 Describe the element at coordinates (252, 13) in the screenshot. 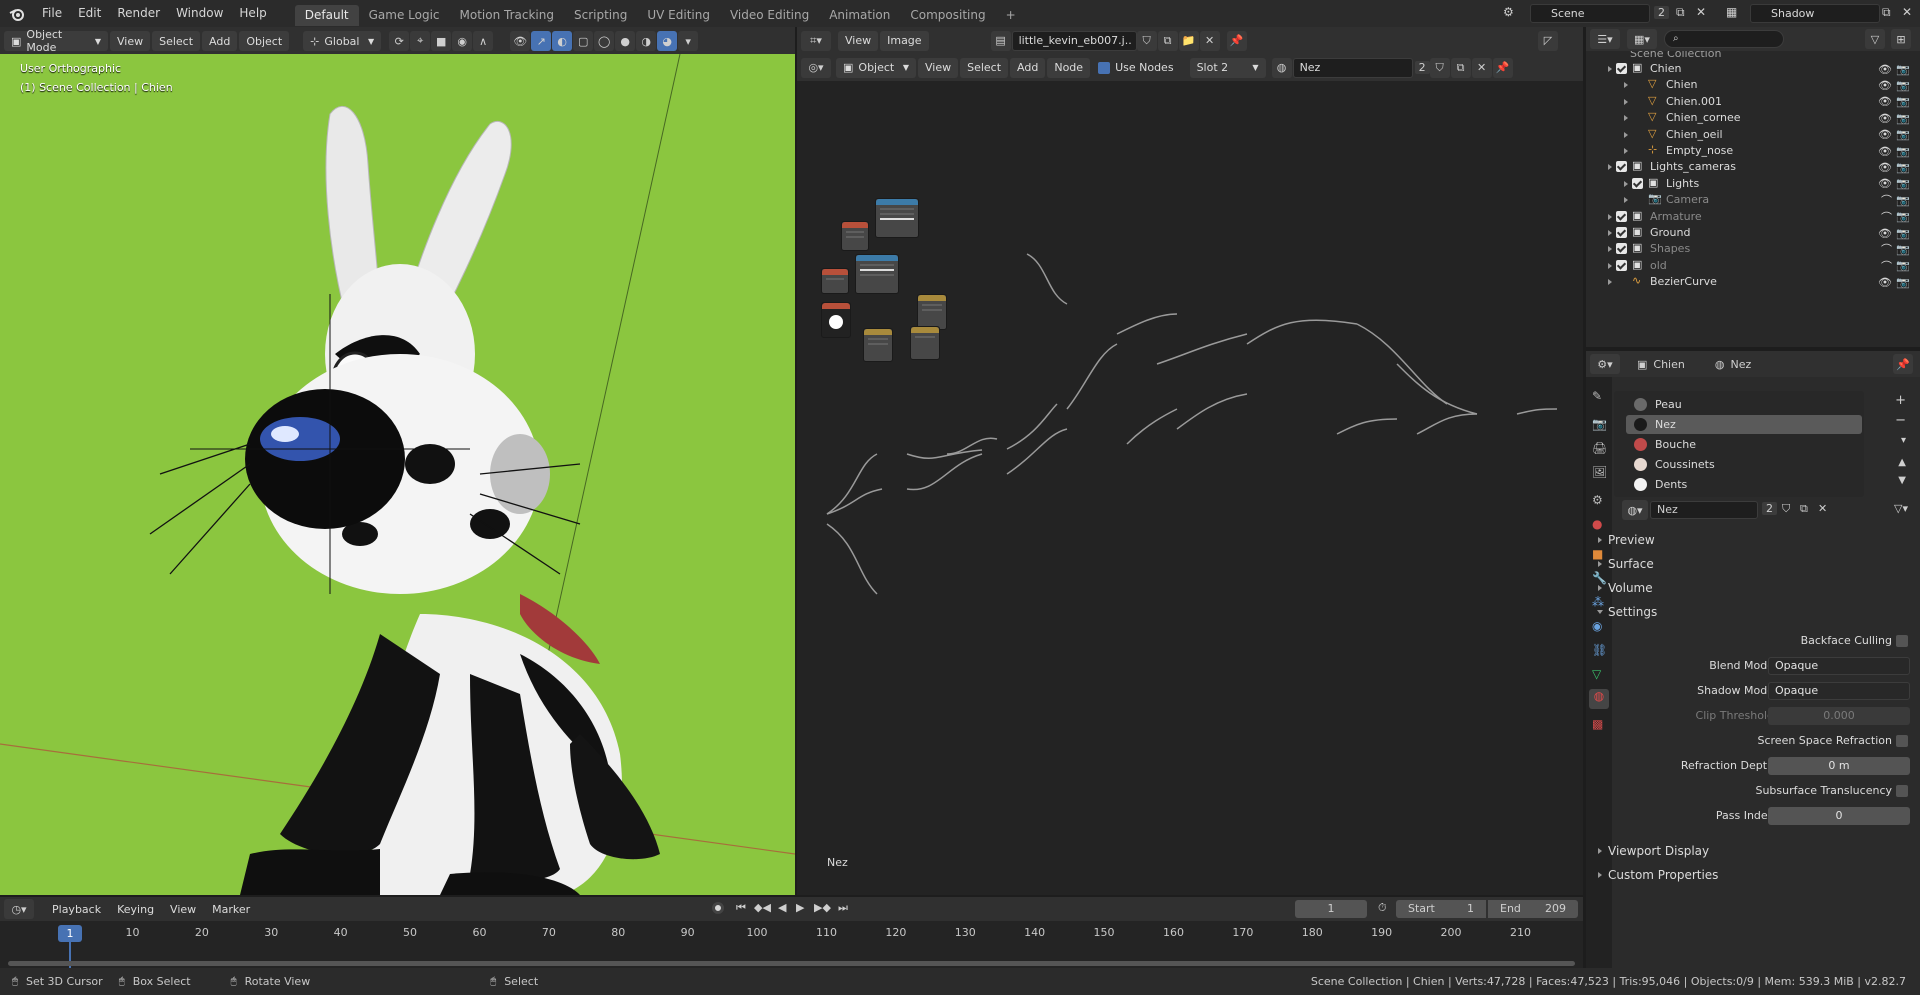

I see `menu-help: Help` at that location.